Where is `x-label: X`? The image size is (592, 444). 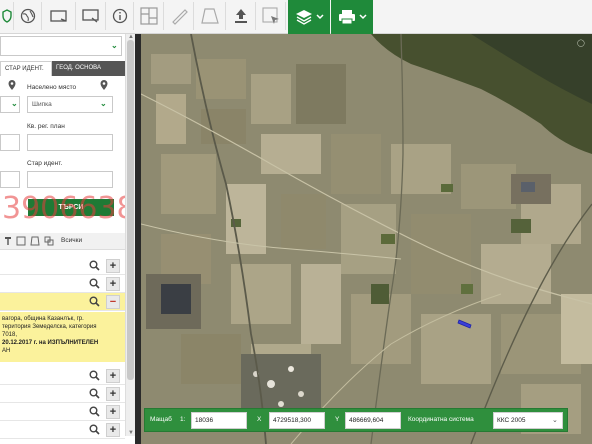
x-label: X is located at coordinates (259, 419).